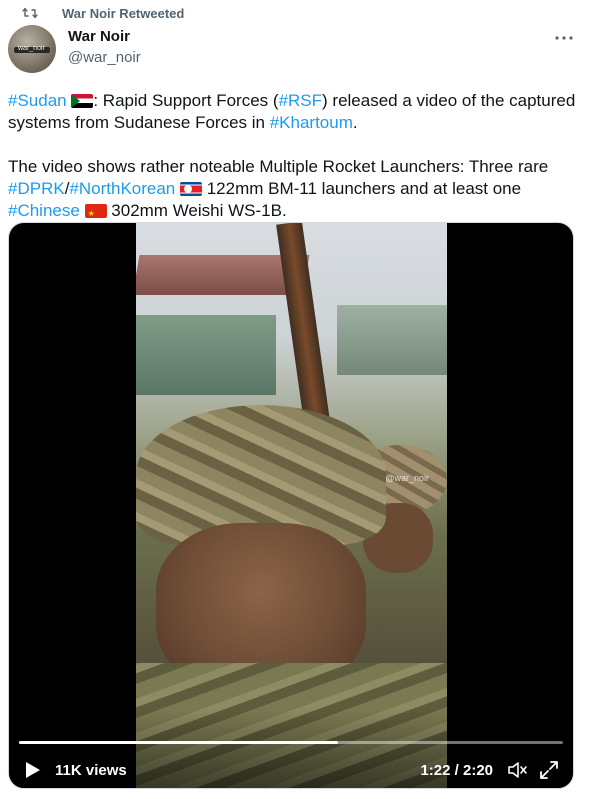 Image resolution: width=591 pixels, height=799 pixels. What do you see at coordinates (518, 770) in the screenshot?
I see `volume-icon` at bounding box center [518, 770].